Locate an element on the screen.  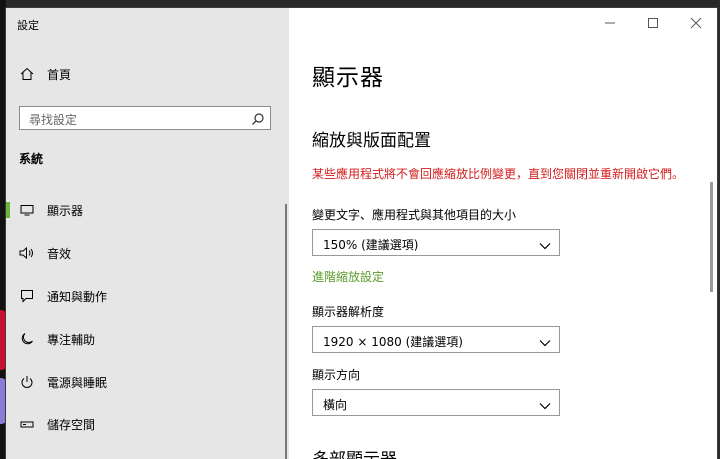
sidebar-item-label: 通知與動作 is located at coordinates (77, 296).